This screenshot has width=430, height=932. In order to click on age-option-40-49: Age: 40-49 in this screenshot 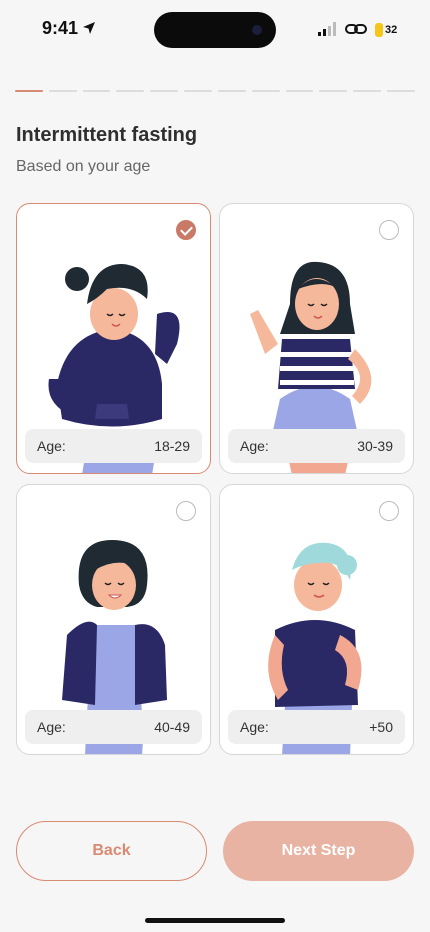, I will do `click(113, 619)`.